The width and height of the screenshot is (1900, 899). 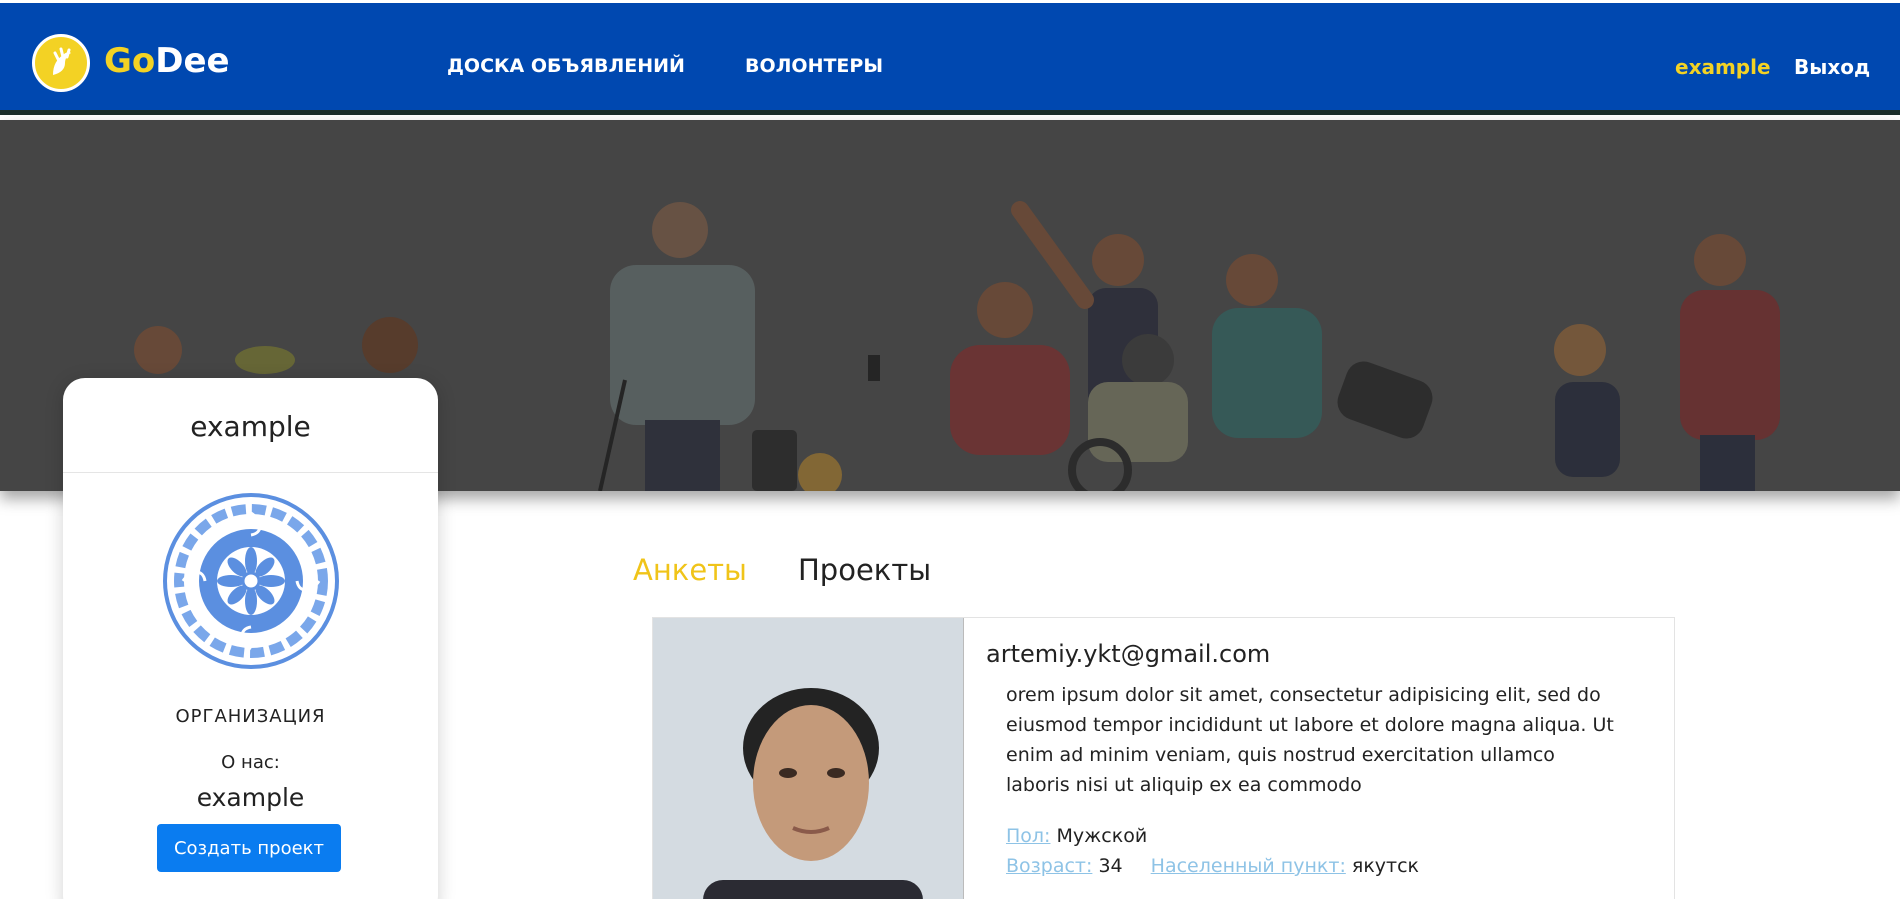 I want to click on gender-label: Пол:, so click(x=1028, y=836).